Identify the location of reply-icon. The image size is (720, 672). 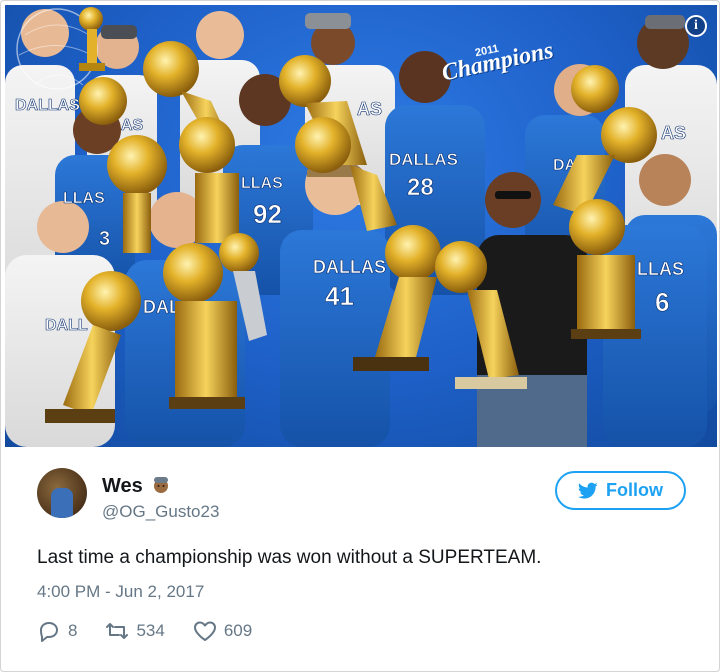
(49, 632).